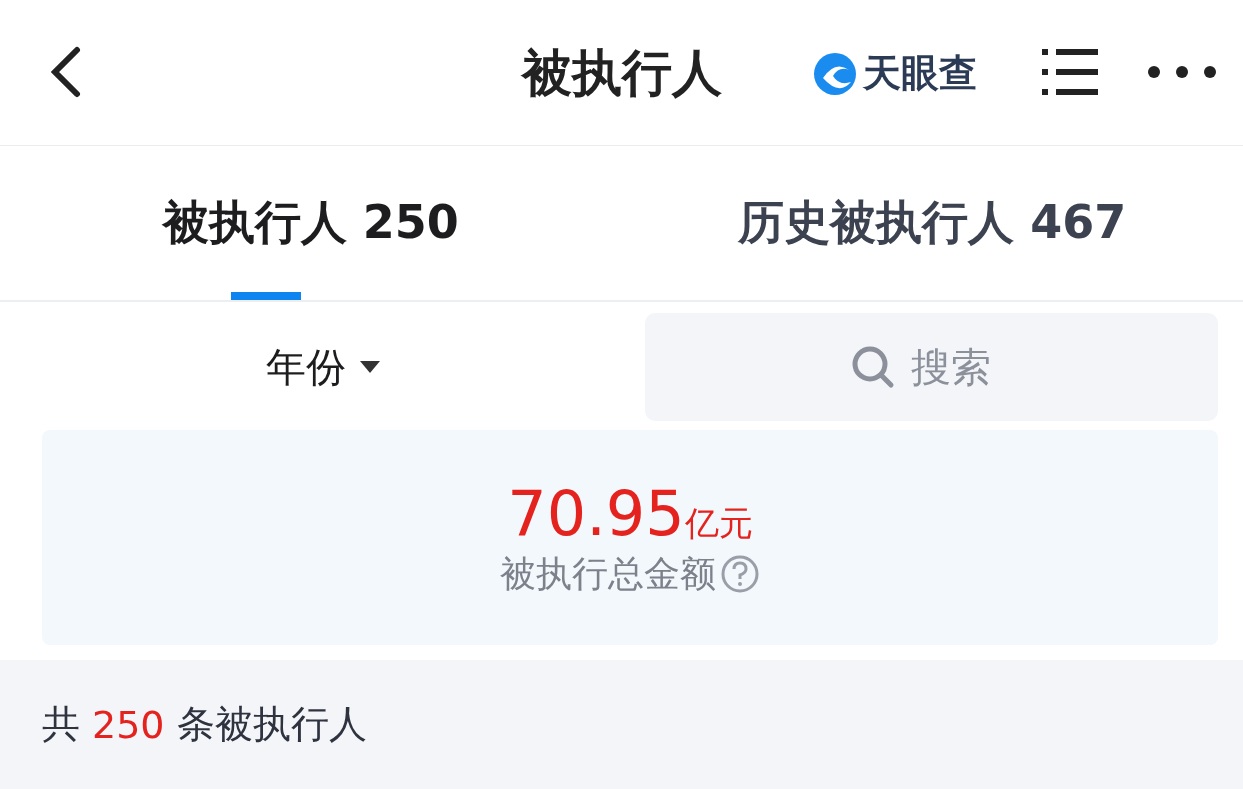 The height and width of the screenshot is (789, 1243). Describe the element at coordinates (322, 367) in the screenshot. I see `year-dropdown: 年份` at that location.